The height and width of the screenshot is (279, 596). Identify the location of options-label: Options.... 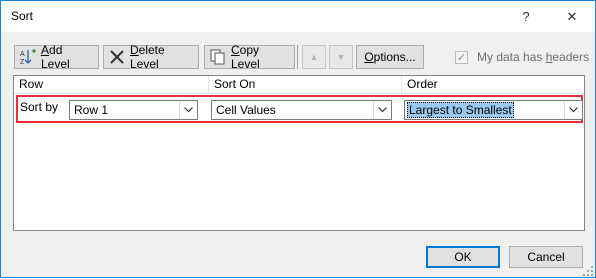
(390, 57).